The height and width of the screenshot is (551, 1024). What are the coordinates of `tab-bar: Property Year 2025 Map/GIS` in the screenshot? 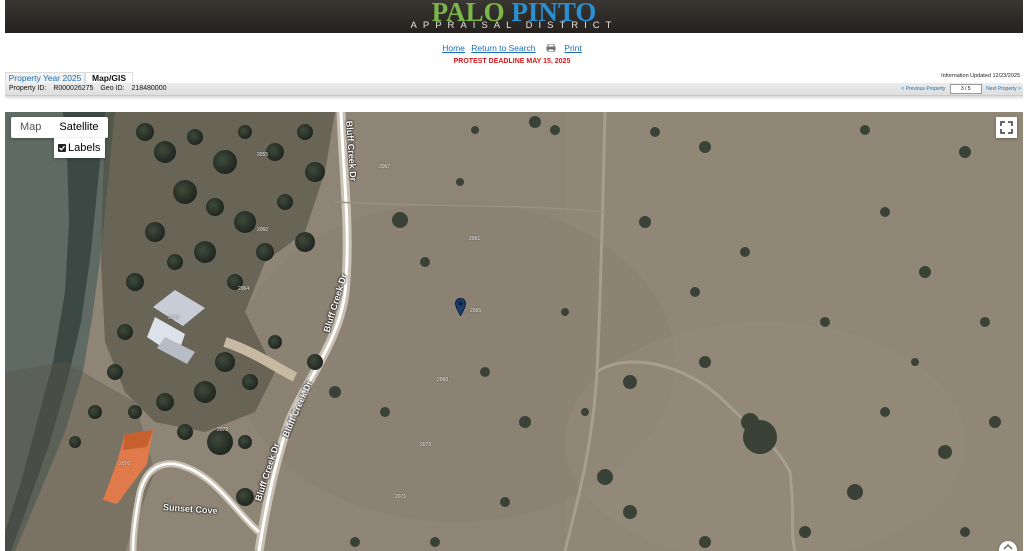 It's located at (514, 77).